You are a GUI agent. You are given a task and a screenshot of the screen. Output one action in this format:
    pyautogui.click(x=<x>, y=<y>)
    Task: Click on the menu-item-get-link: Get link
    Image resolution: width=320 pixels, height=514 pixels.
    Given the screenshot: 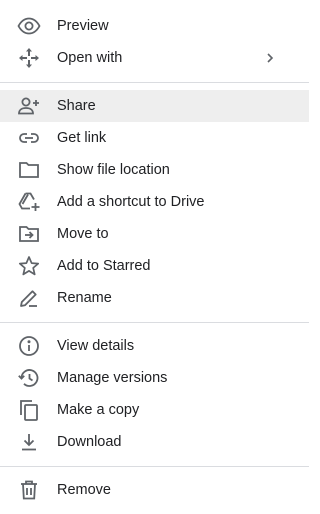 What is the action you would take?
    pyautogui.click(x=154, y=138)
    